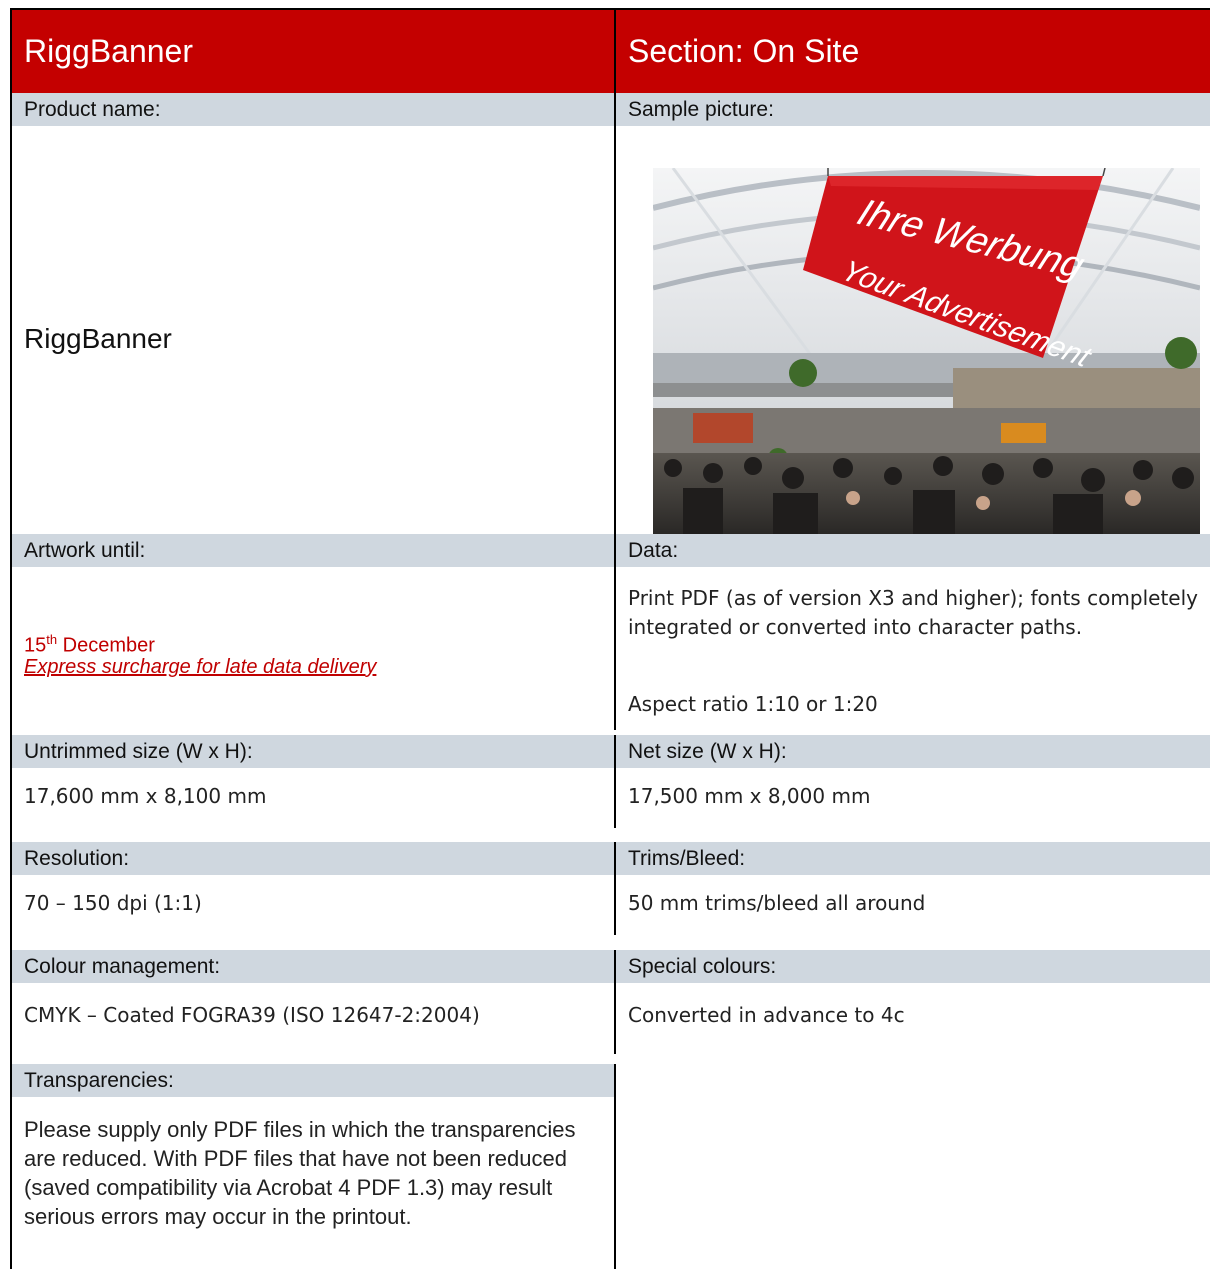 The image size is (1210, 1269). Describe the element at coordinates (113, 903) in the screenshot. I see `resolution-value: 70 – 150 dpi (1:1)` at that location.